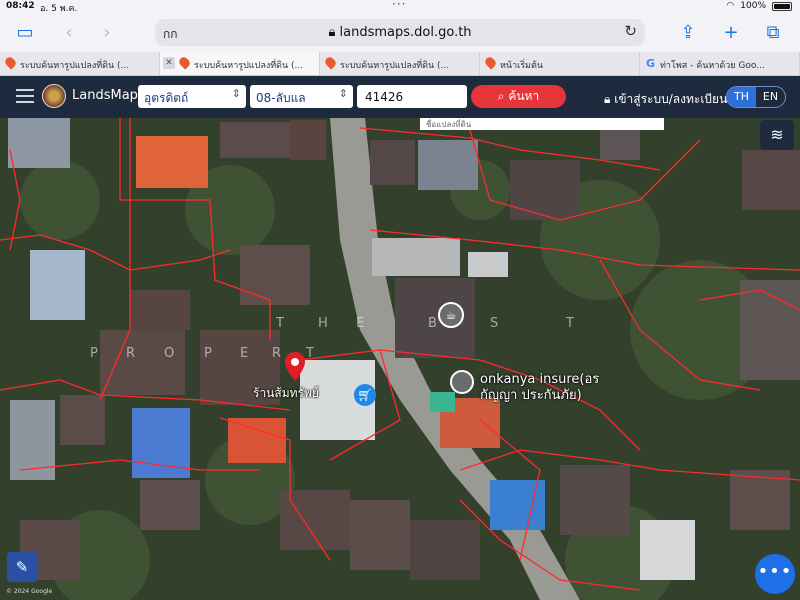 The width and height of the screenshot is (800, 600). Describe the element at coordinates (192, 96) in the screenshot. I see `province-select: อุตรดิตถ์ ⇕` at that location.